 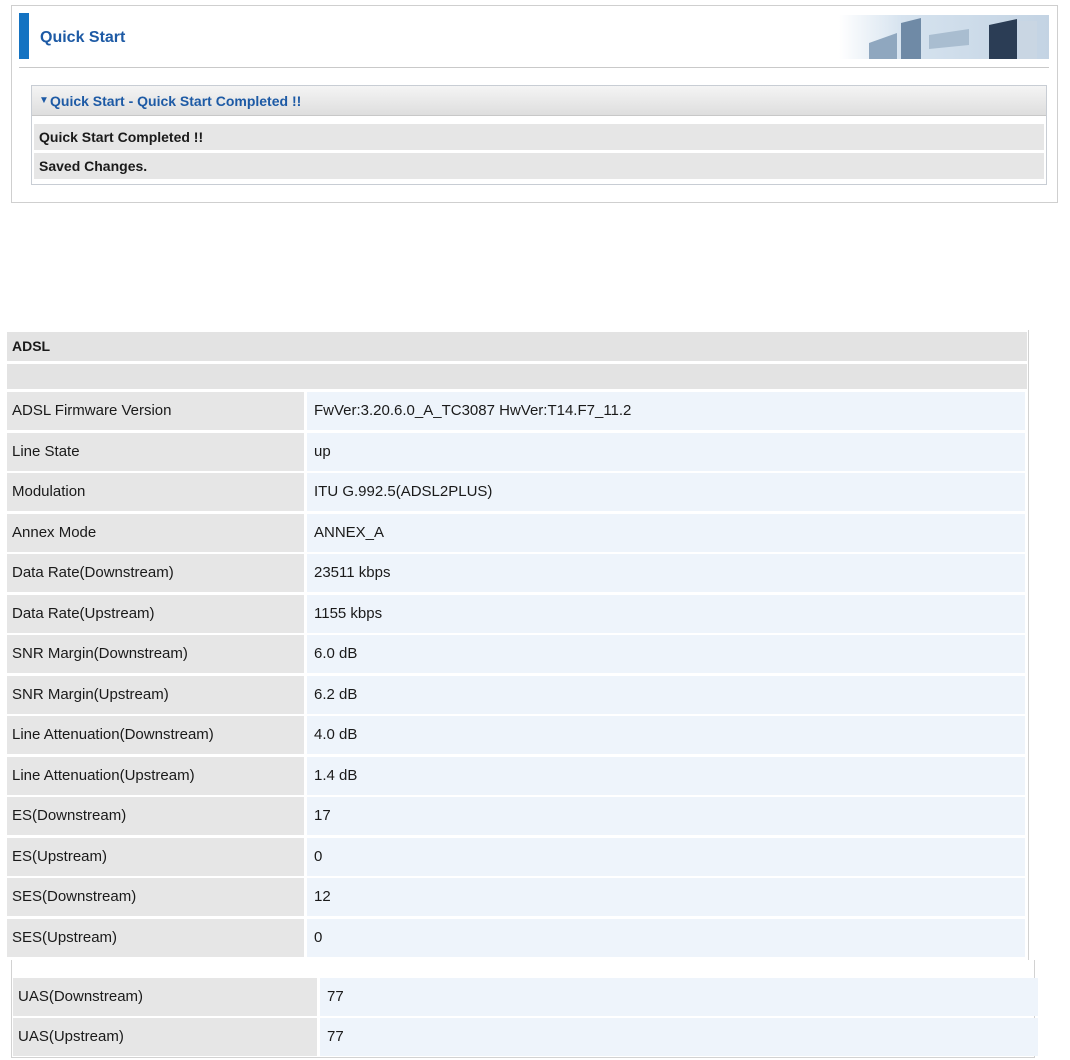 What do you see at coordinates (666, 735) in the screenshot?
I see `row-value: 4.0 dB` at bounding box center [666, 735].